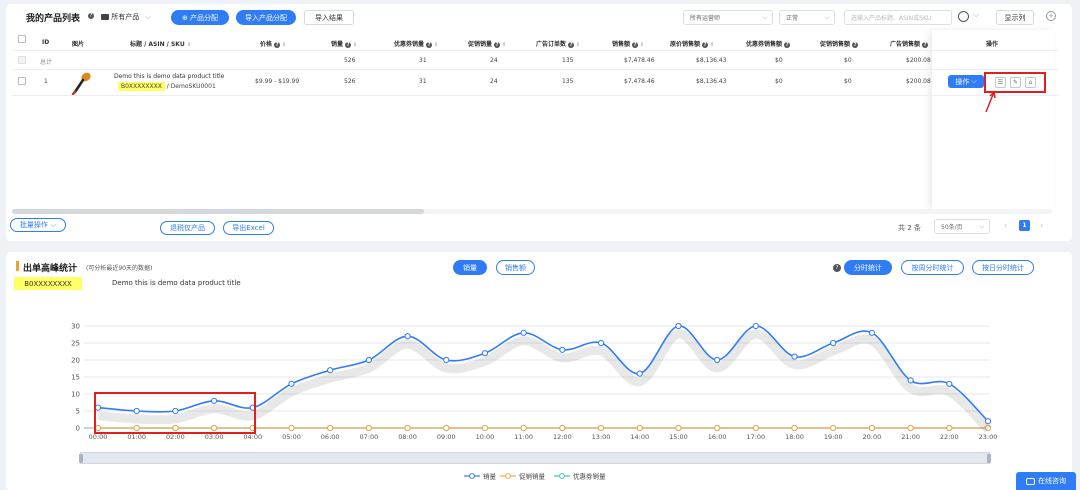 This screenshot has height=490, width=1080. Describe the element at coordinates (535, 458) in the screenshot. I see `chart-zoom-slider` at that location.